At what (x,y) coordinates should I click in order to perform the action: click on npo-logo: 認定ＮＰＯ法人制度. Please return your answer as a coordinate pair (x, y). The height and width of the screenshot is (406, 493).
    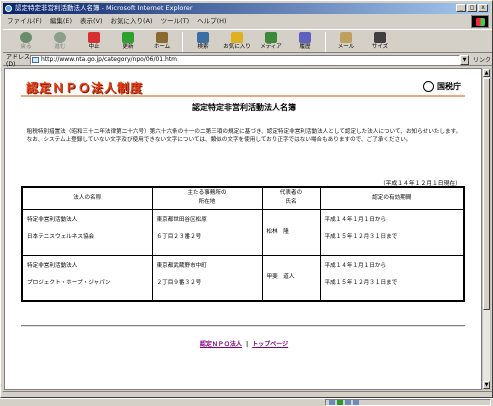
    Looking at the image, I should click on (84, 87).